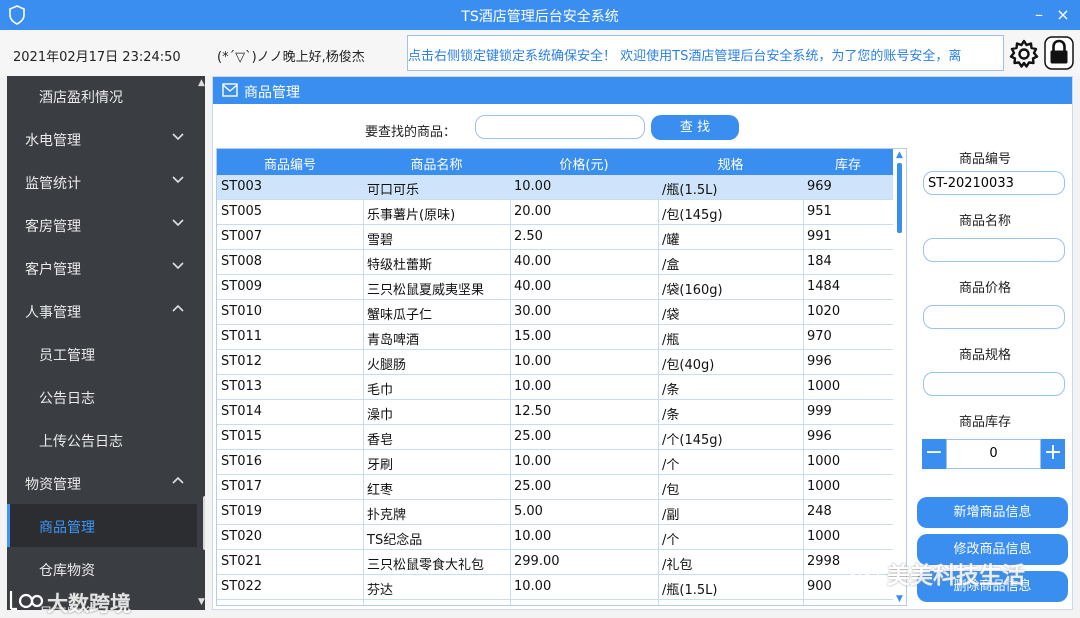  I want to click on id-value: ST-20210033, so click(971, 183).